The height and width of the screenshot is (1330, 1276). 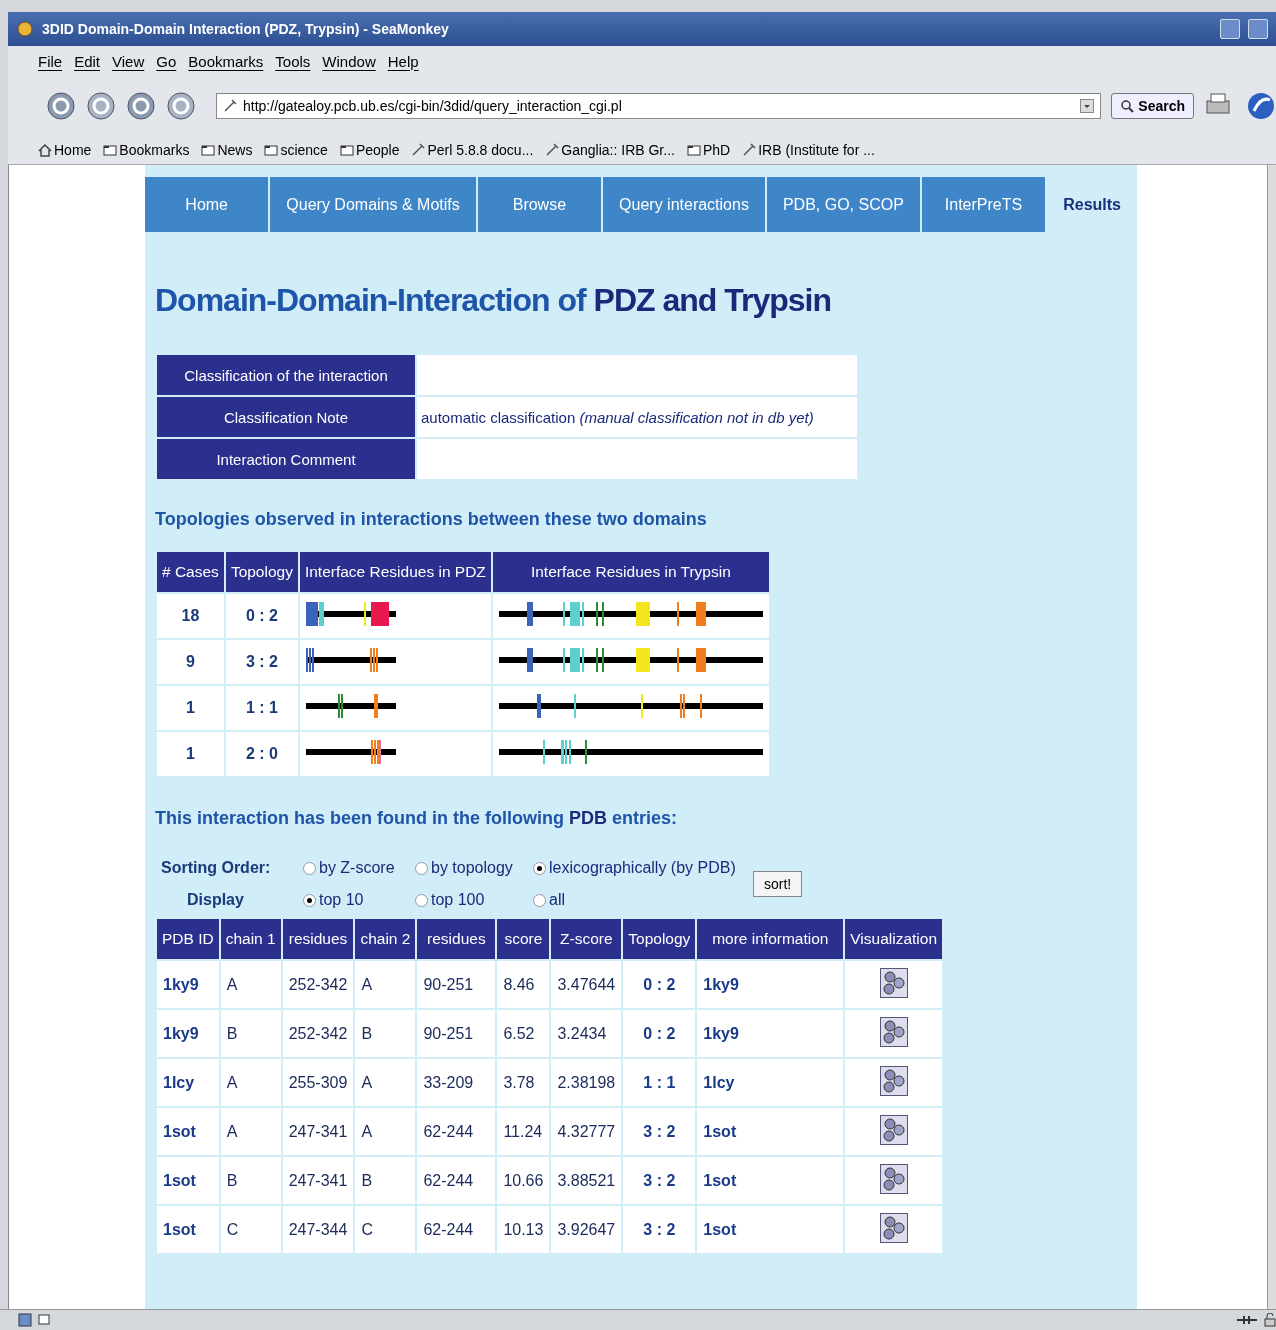 What do you see at coordinates (1087, 106) in the screenshot?
I see `dropdown-icon` at bounding box center [1087, 106].